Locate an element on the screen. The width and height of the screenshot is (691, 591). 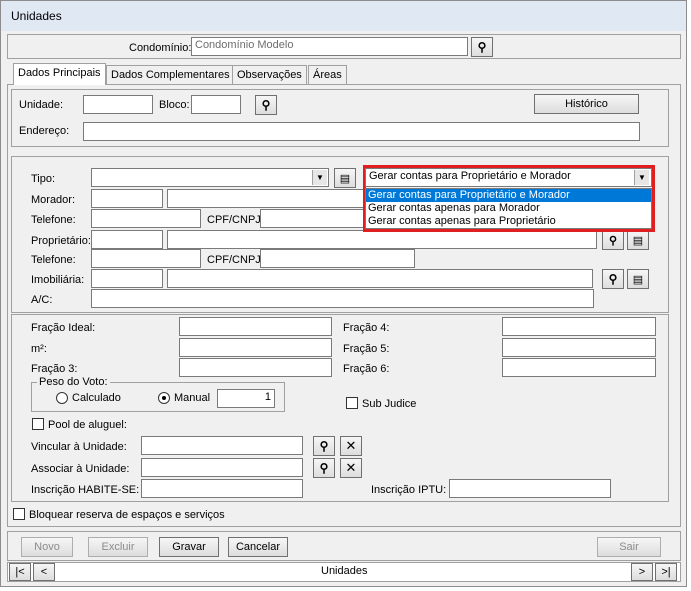
tipo-form-button: ▤ is located at coordinates (345, 178).